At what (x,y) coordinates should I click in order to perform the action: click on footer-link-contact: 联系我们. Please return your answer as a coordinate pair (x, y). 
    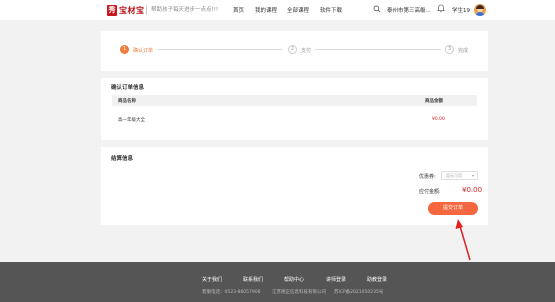
    Looking at the image, I should click on (253, 279).